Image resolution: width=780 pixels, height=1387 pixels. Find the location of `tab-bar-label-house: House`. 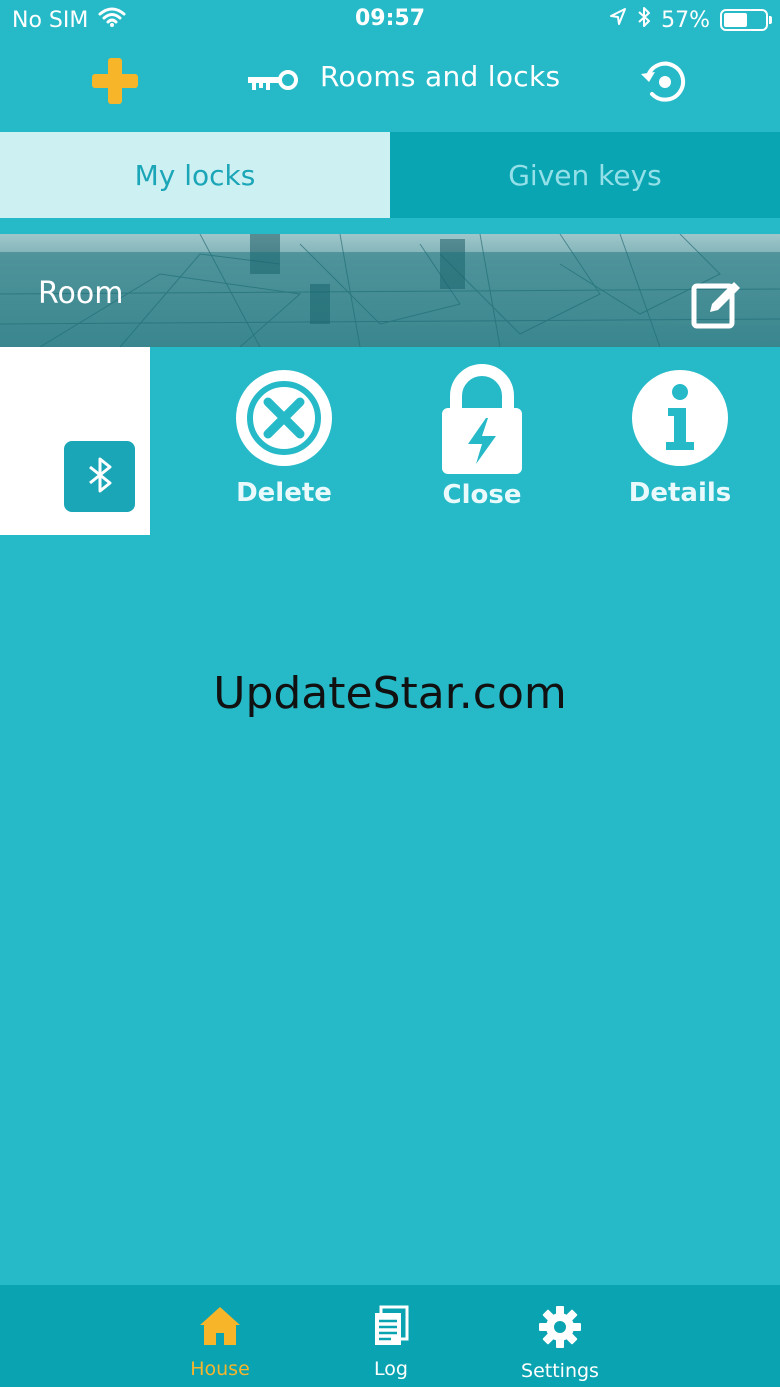

tab-bar-label-house: House is located at coordinates (220, 1369).